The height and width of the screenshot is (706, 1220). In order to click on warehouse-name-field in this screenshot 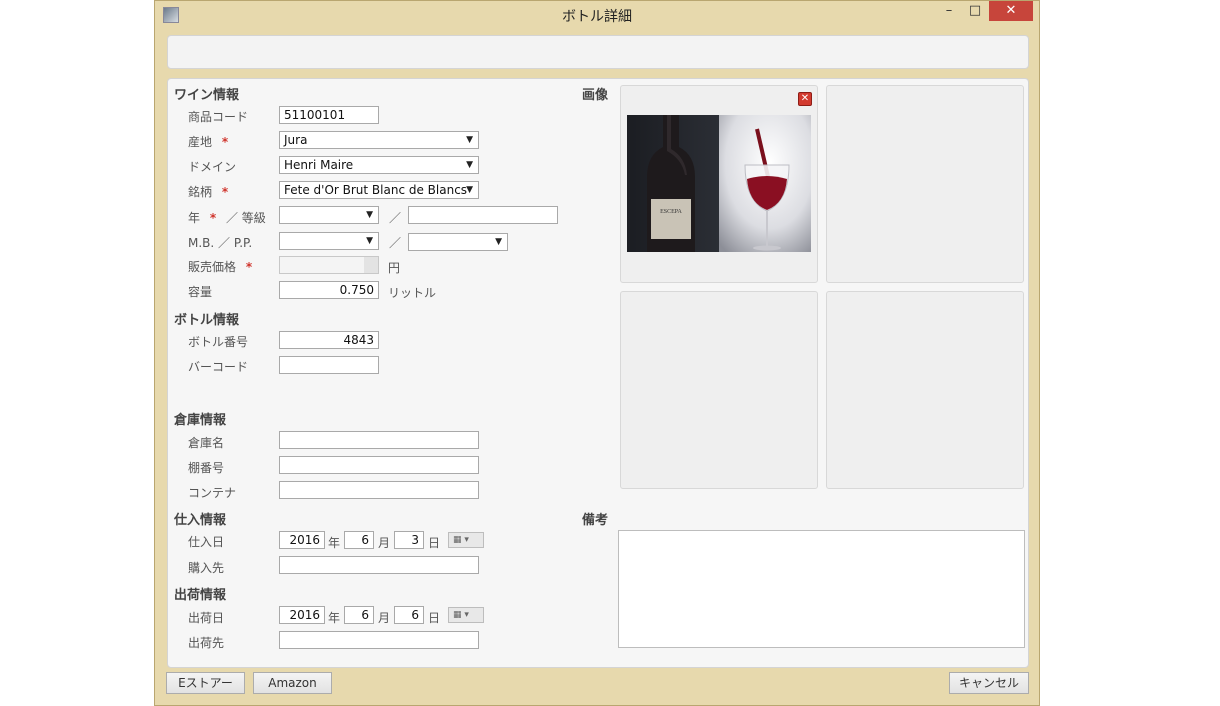, I will do `click(379, 440)`.